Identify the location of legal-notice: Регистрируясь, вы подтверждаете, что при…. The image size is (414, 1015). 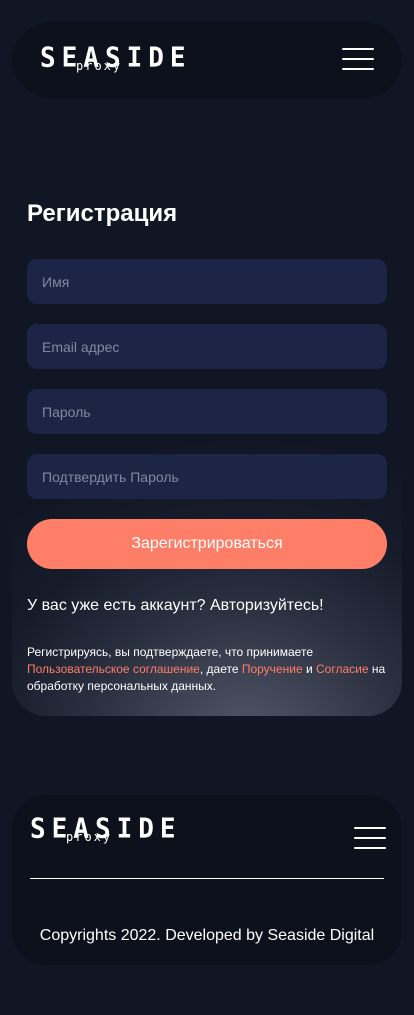
(208, 669).